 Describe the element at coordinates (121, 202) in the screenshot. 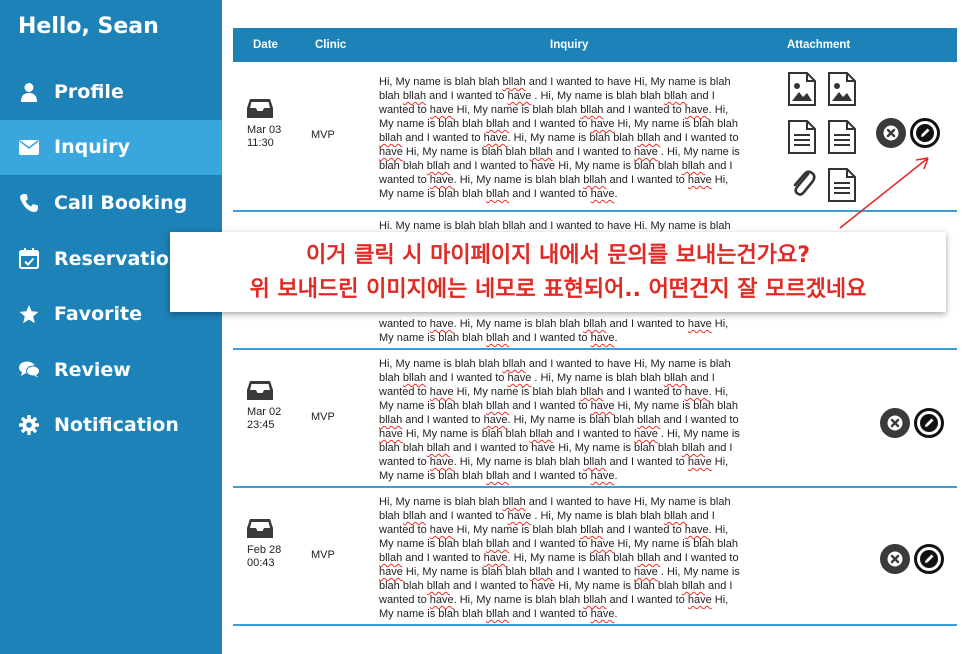

I see `sidebar-item-label: Call Booking` at that location.